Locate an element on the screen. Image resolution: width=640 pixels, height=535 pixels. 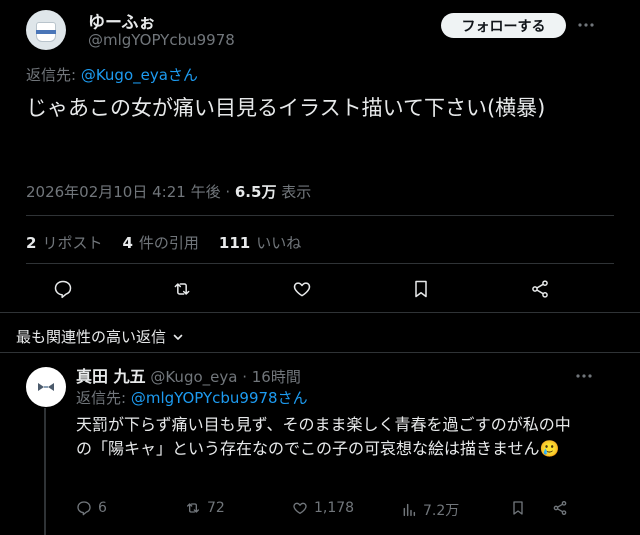
avatar-band-graphic is located at coordinates (46, 32).